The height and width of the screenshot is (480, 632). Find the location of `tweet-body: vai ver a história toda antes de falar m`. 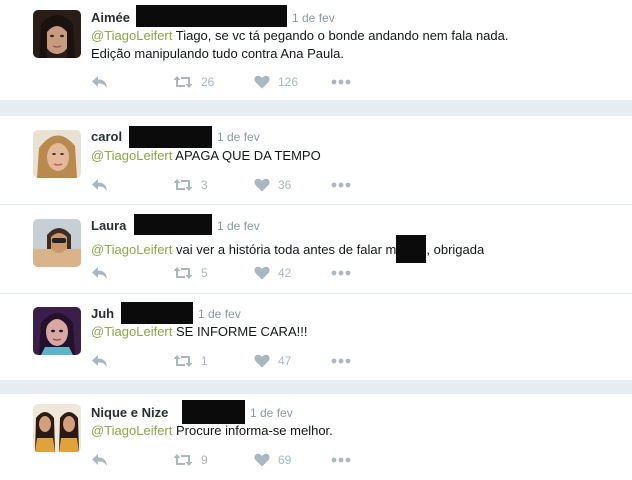

tweet-body: vai ver a história toda antes de falar m is located at coordinates (284, 249).